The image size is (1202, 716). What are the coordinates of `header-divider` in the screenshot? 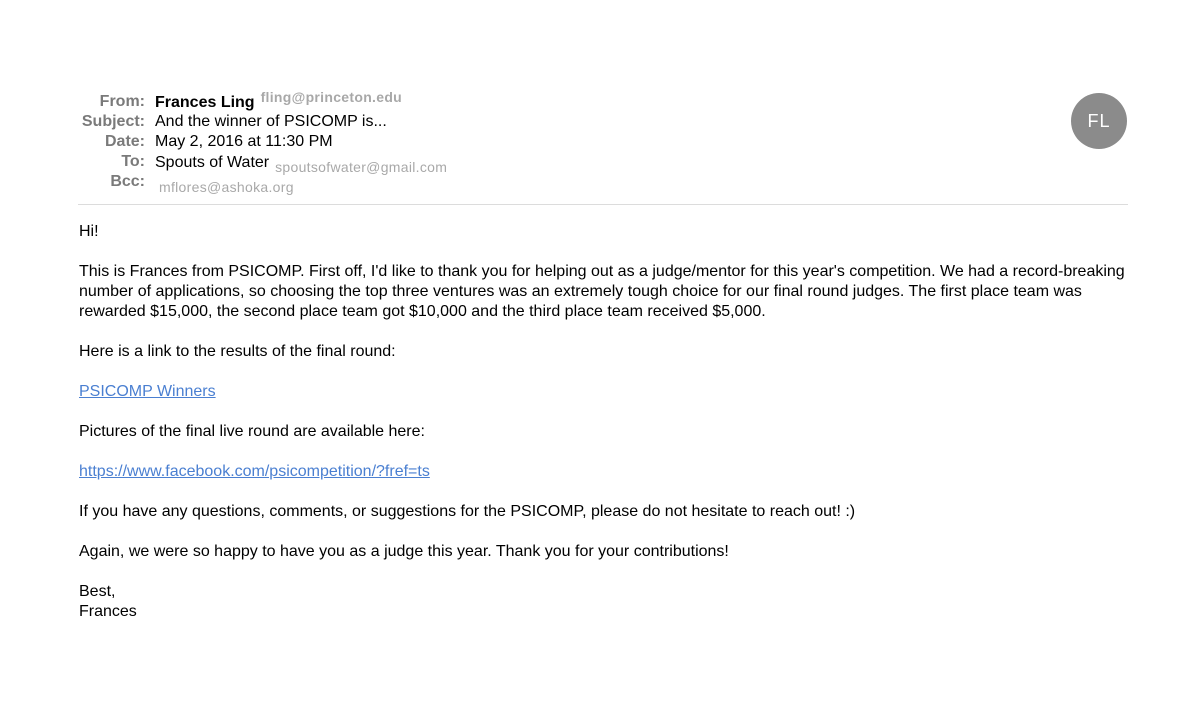 It's located at (603, 204).